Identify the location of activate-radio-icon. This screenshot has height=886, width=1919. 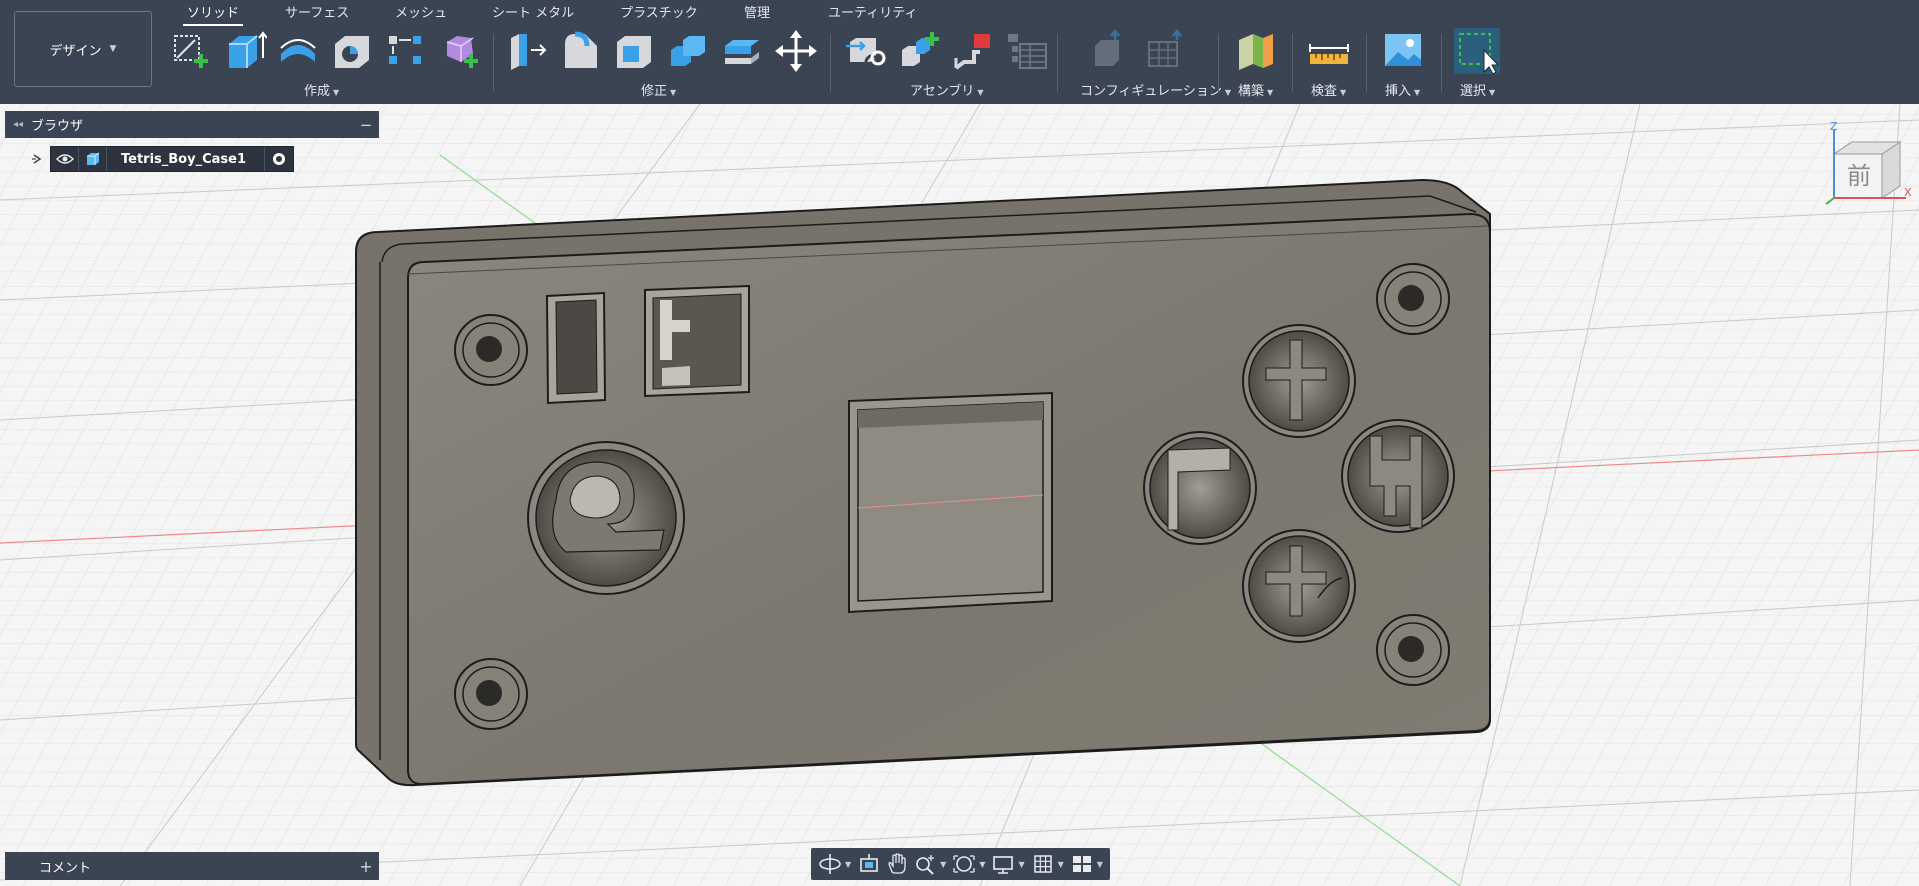
(279, 159).